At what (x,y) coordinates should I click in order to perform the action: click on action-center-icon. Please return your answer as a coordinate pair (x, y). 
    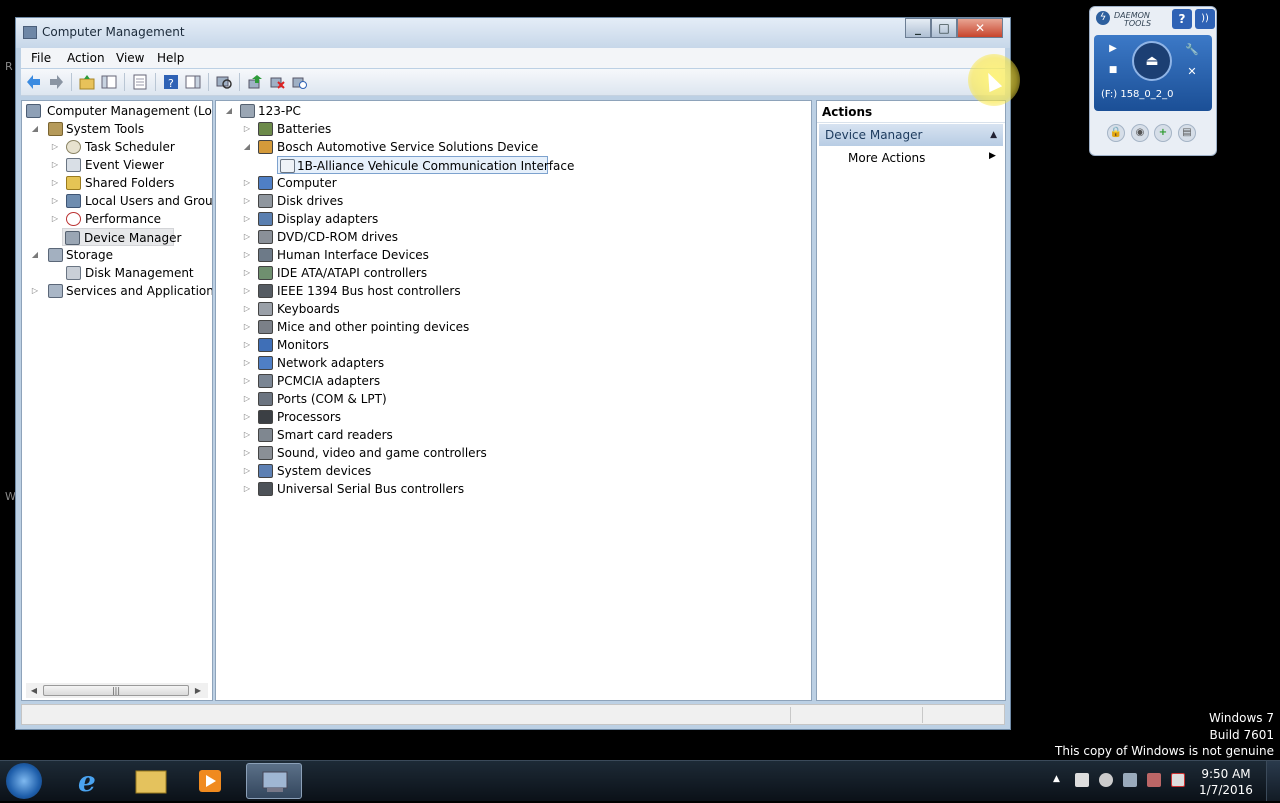
    Looking at the image, I should click on (1178, 780).